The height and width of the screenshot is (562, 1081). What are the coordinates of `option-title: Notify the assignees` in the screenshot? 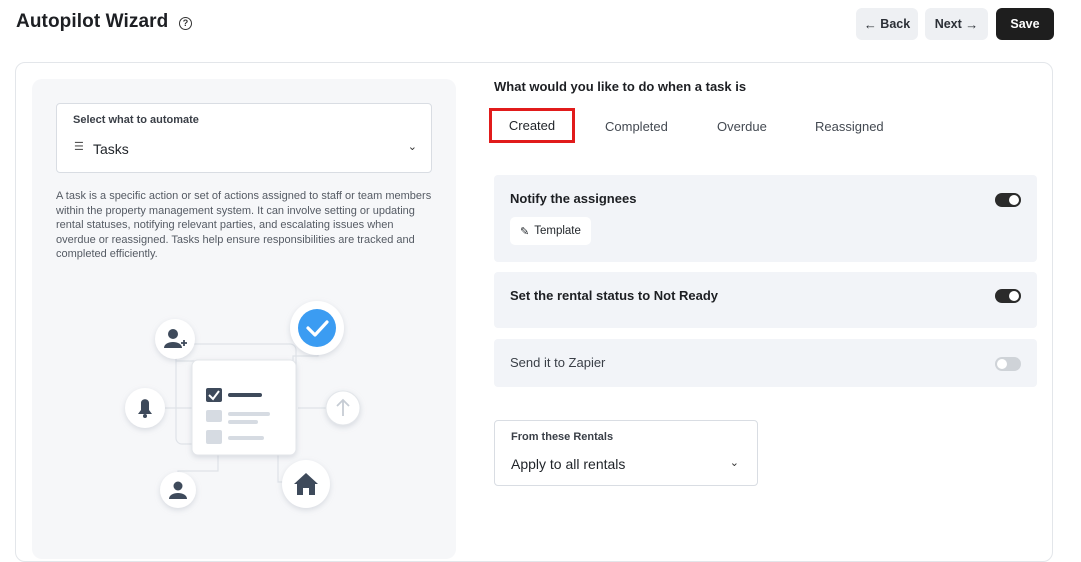 It's located at (573, 198).